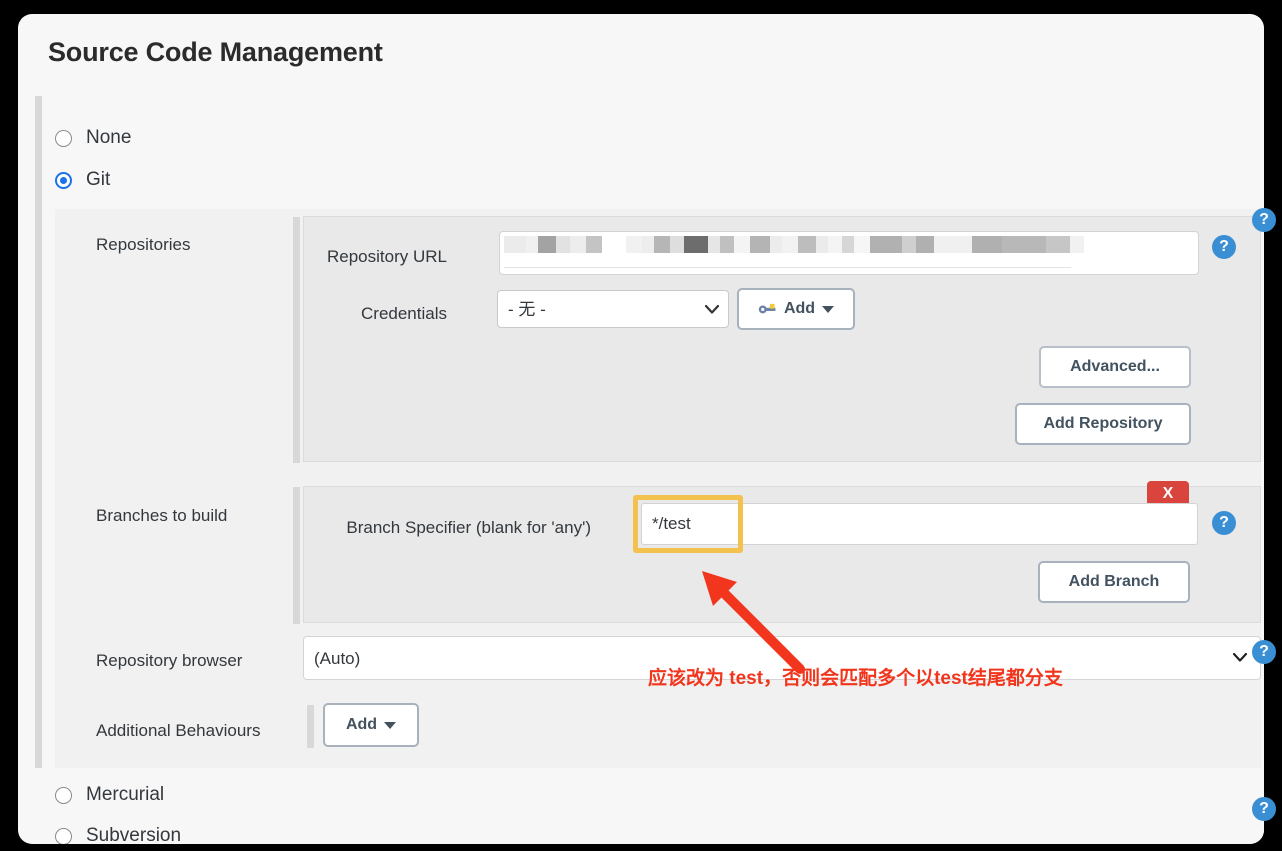 The height and width of the screenshot is (851, 1282). I want to click on radio-git-label: Git, so click(98, 179).